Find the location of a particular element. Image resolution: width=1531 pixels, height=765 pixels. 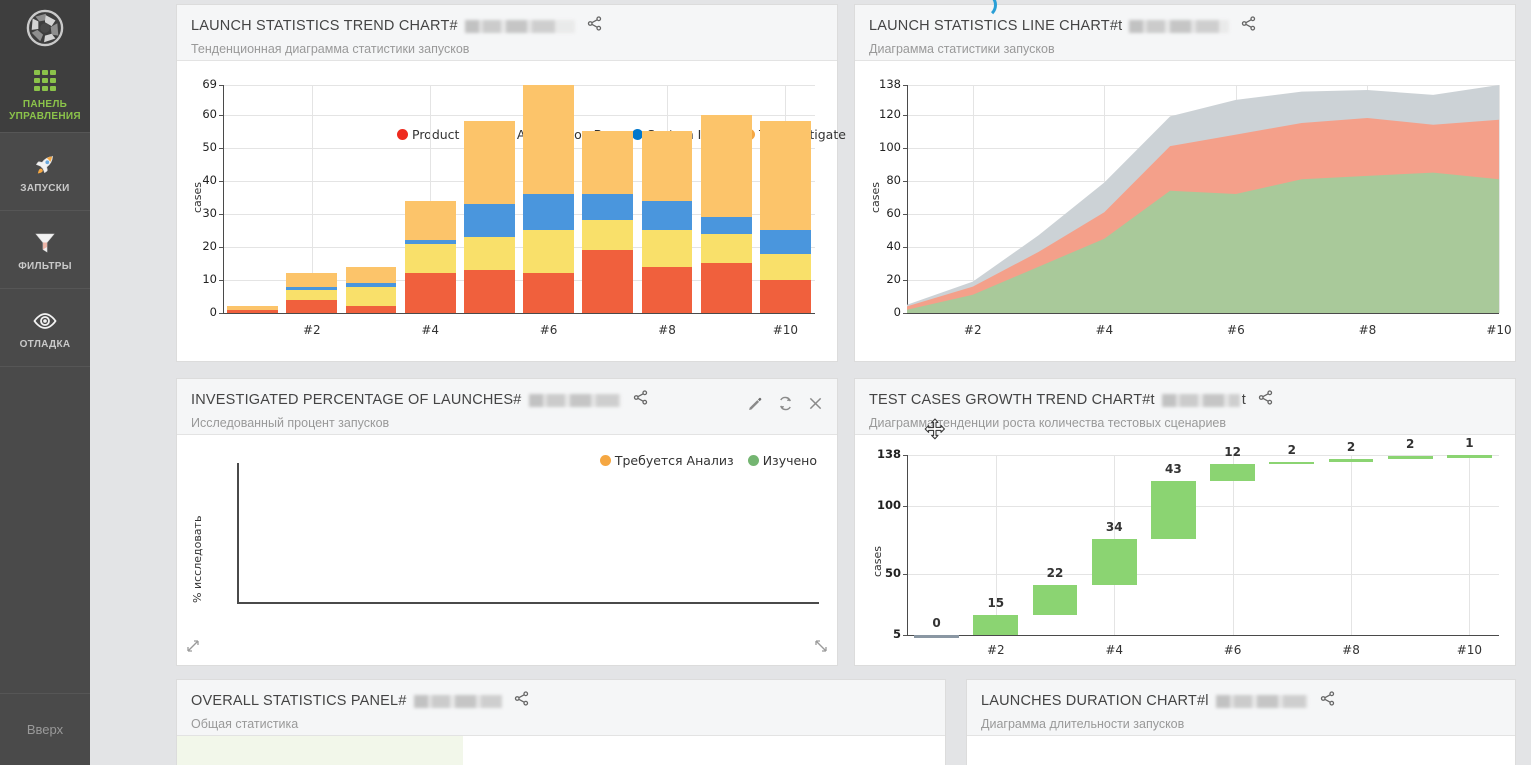

y-tick-label: 120 is located at coordinates (890, 113).